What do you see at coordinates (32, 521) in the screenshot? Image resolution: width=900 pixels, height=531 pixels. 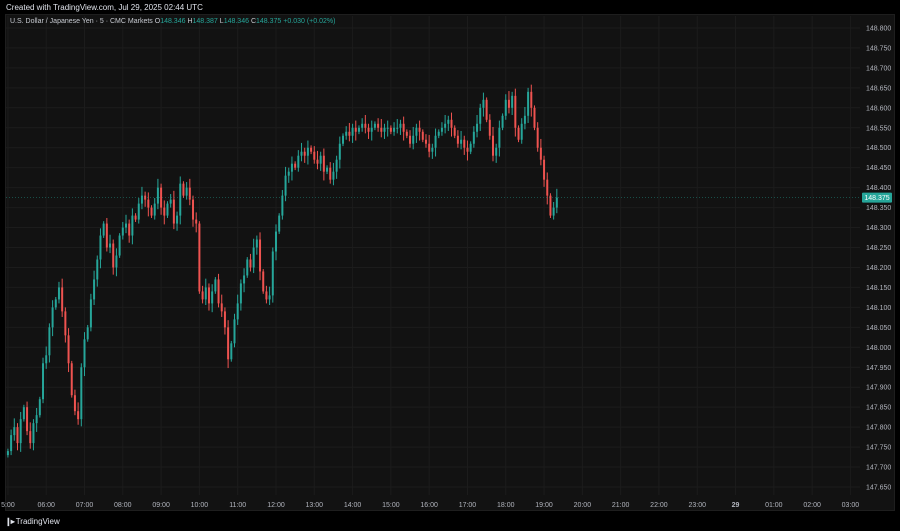 I see `tradingview-logo: ❙▸ TradingView` at bounding box center [32, 521].